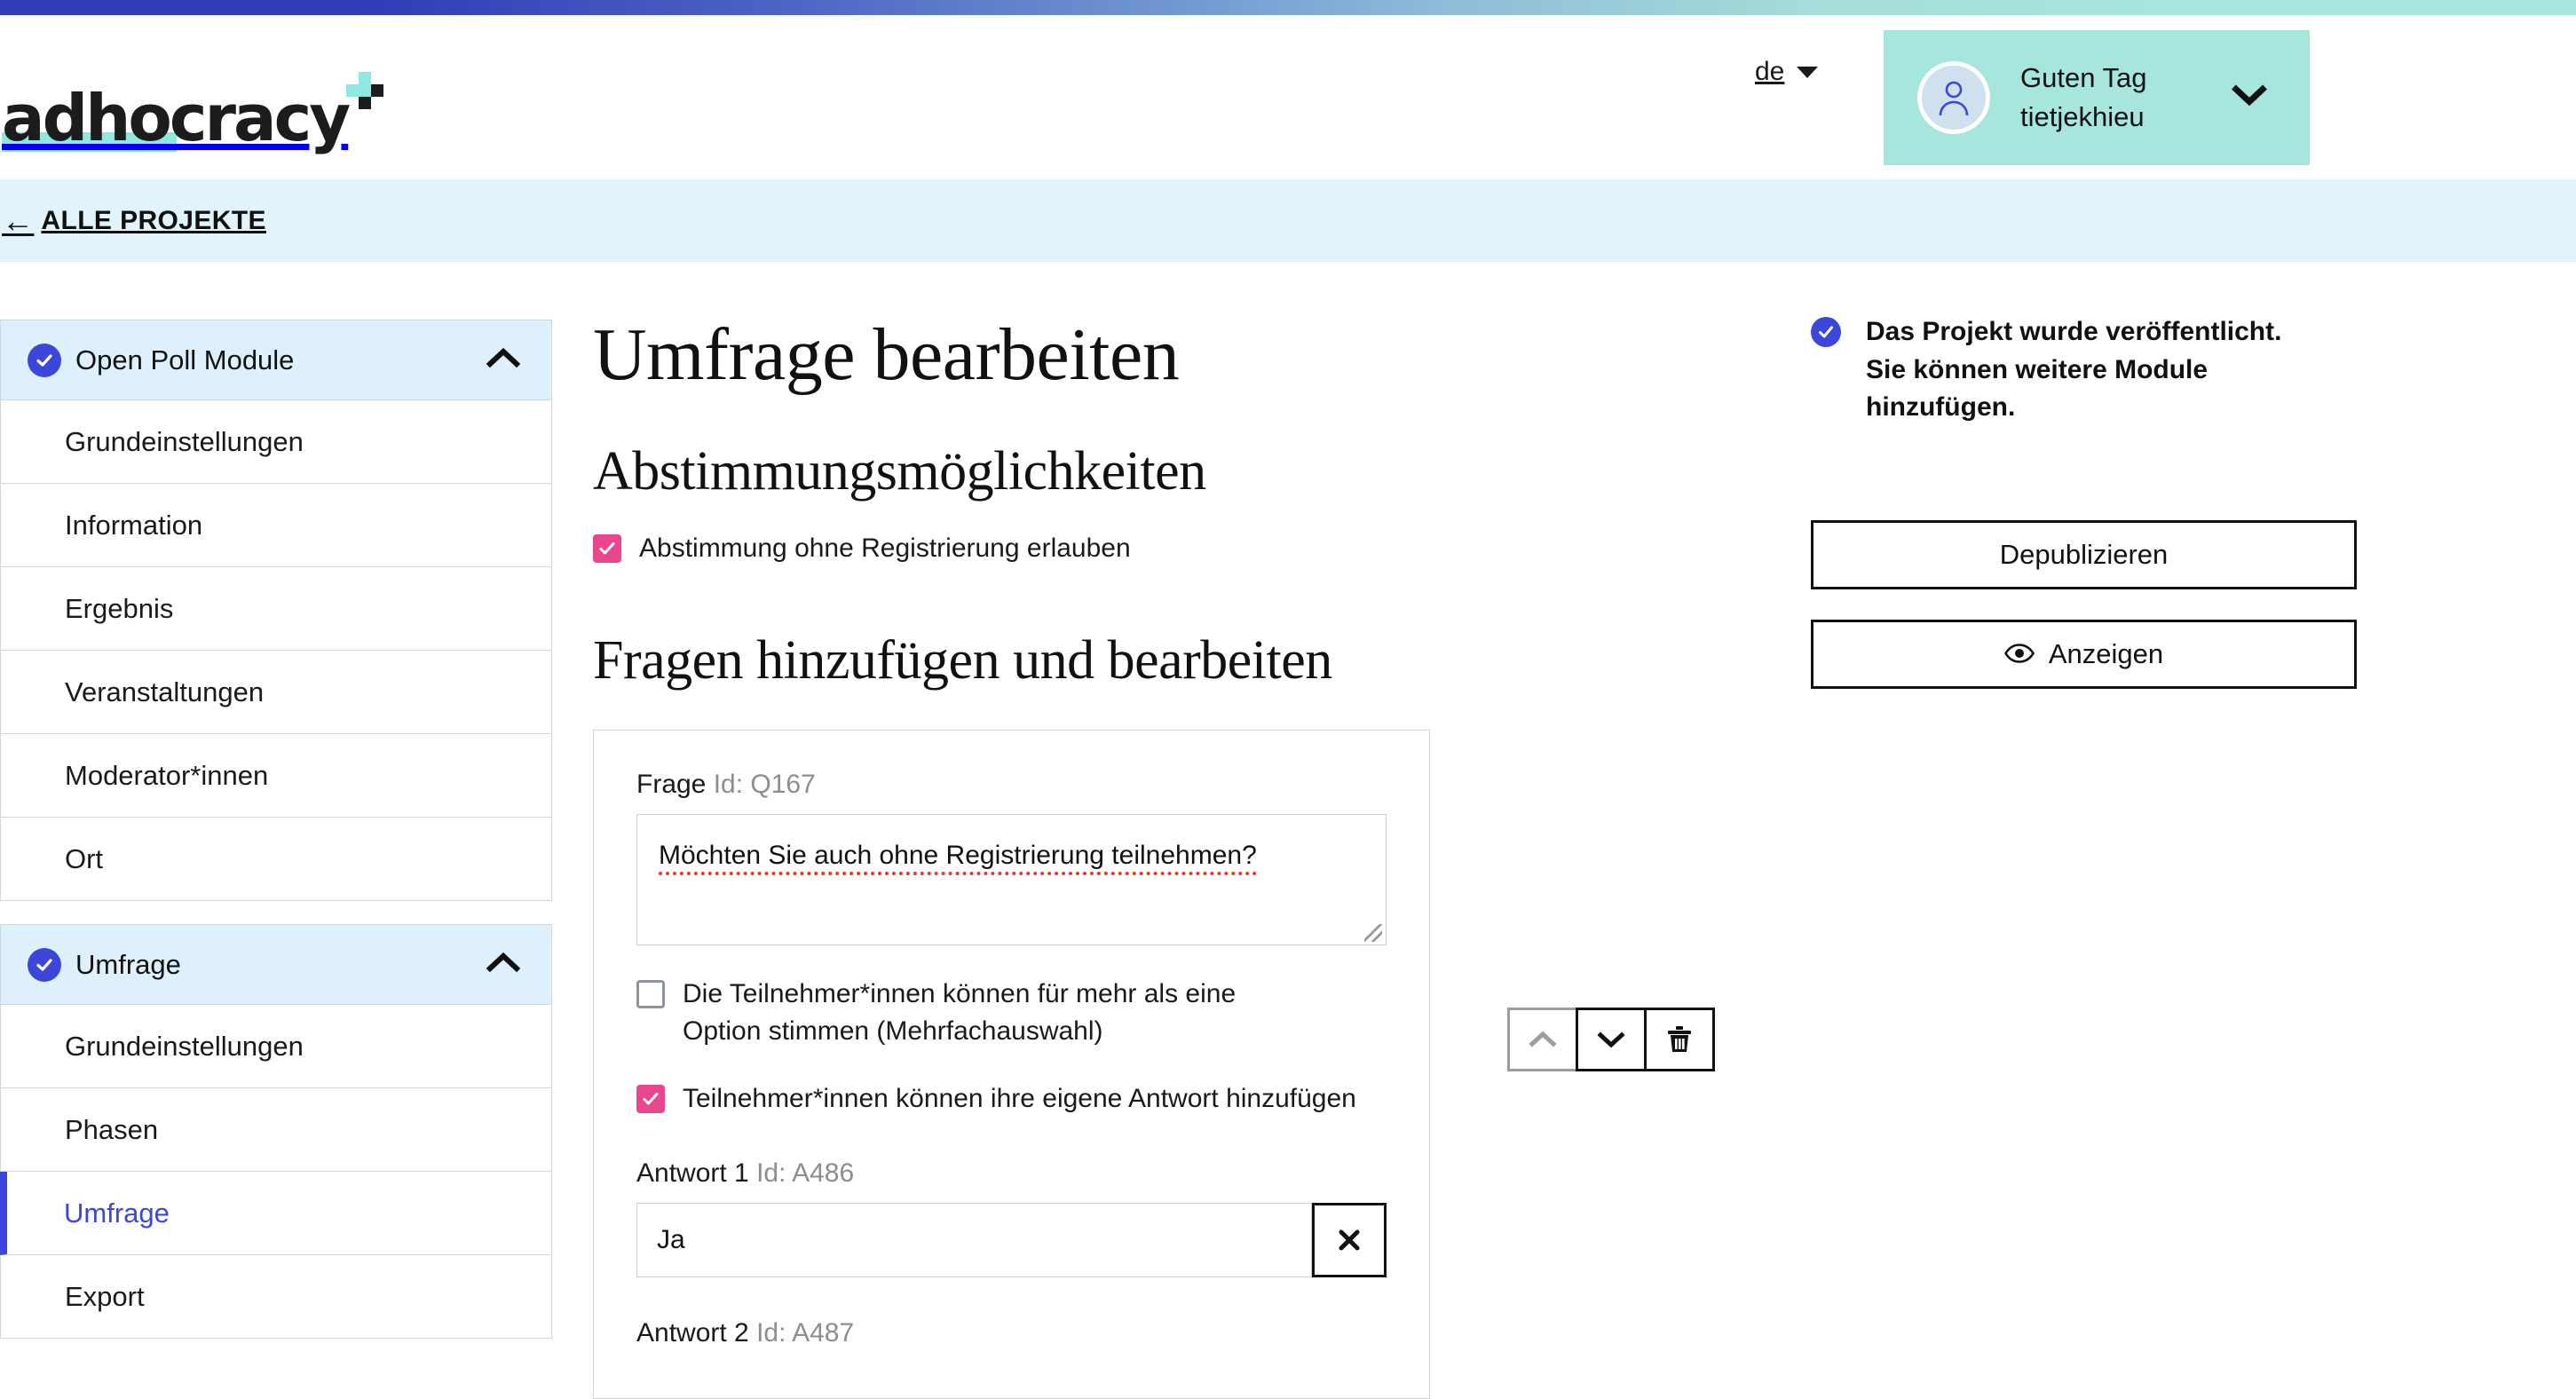  I want to click on answer-2-field-label: Antwort 2 Id: A487, so click(1011, 1333).